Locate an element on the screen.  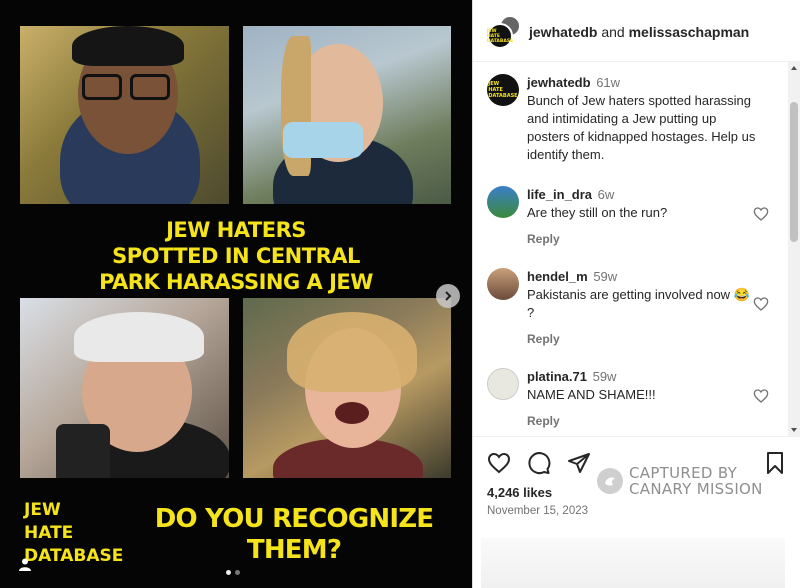
share-icon is located at coordinates (579, 463).